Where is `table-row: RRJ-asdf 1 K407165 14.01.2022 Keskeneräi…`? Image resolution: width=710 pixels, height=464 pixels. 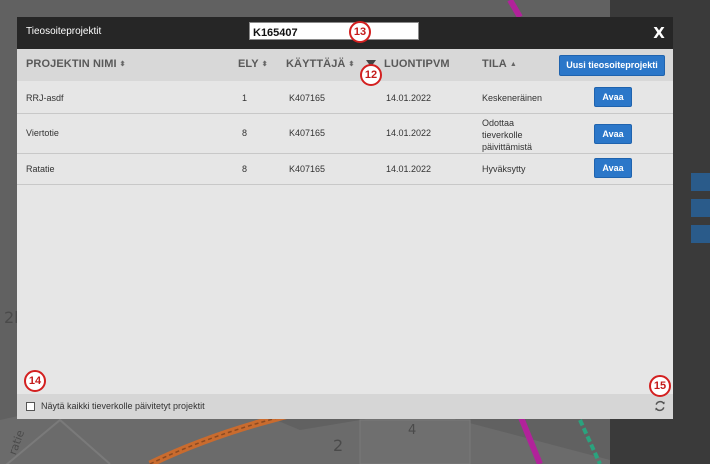
table-row: RRJ-asdf 1 K407165 14.01.2022 Keskeneräi… is located at coordinates (345, 97).